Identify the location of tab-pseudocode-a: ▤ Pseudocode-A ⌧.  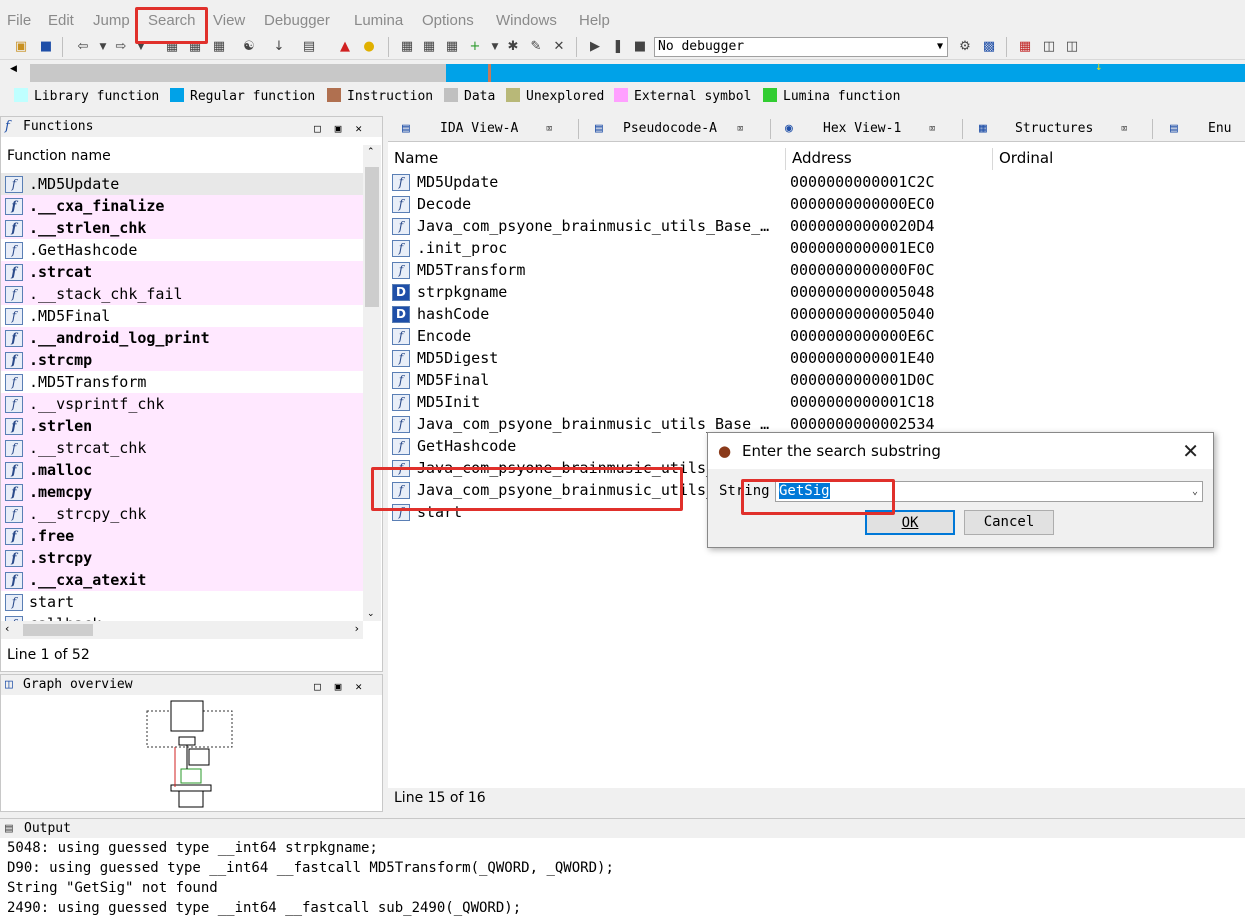
(663, 128).